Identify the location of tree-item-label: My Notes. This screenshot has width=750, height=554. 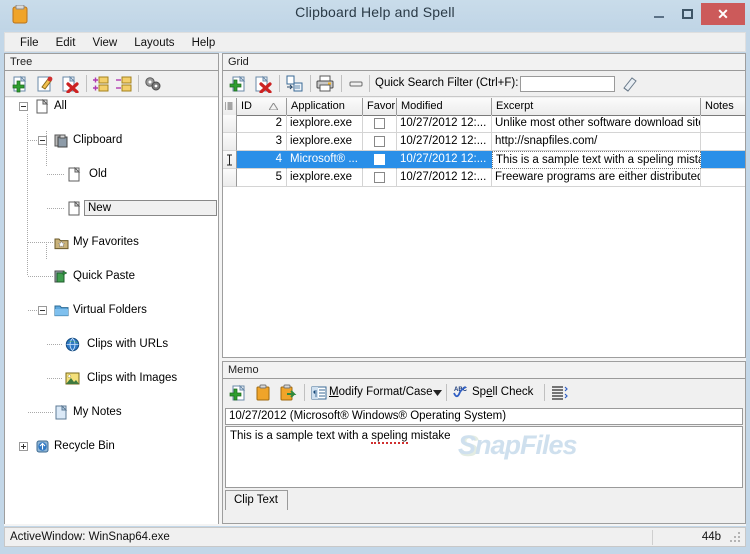
(97, 412).